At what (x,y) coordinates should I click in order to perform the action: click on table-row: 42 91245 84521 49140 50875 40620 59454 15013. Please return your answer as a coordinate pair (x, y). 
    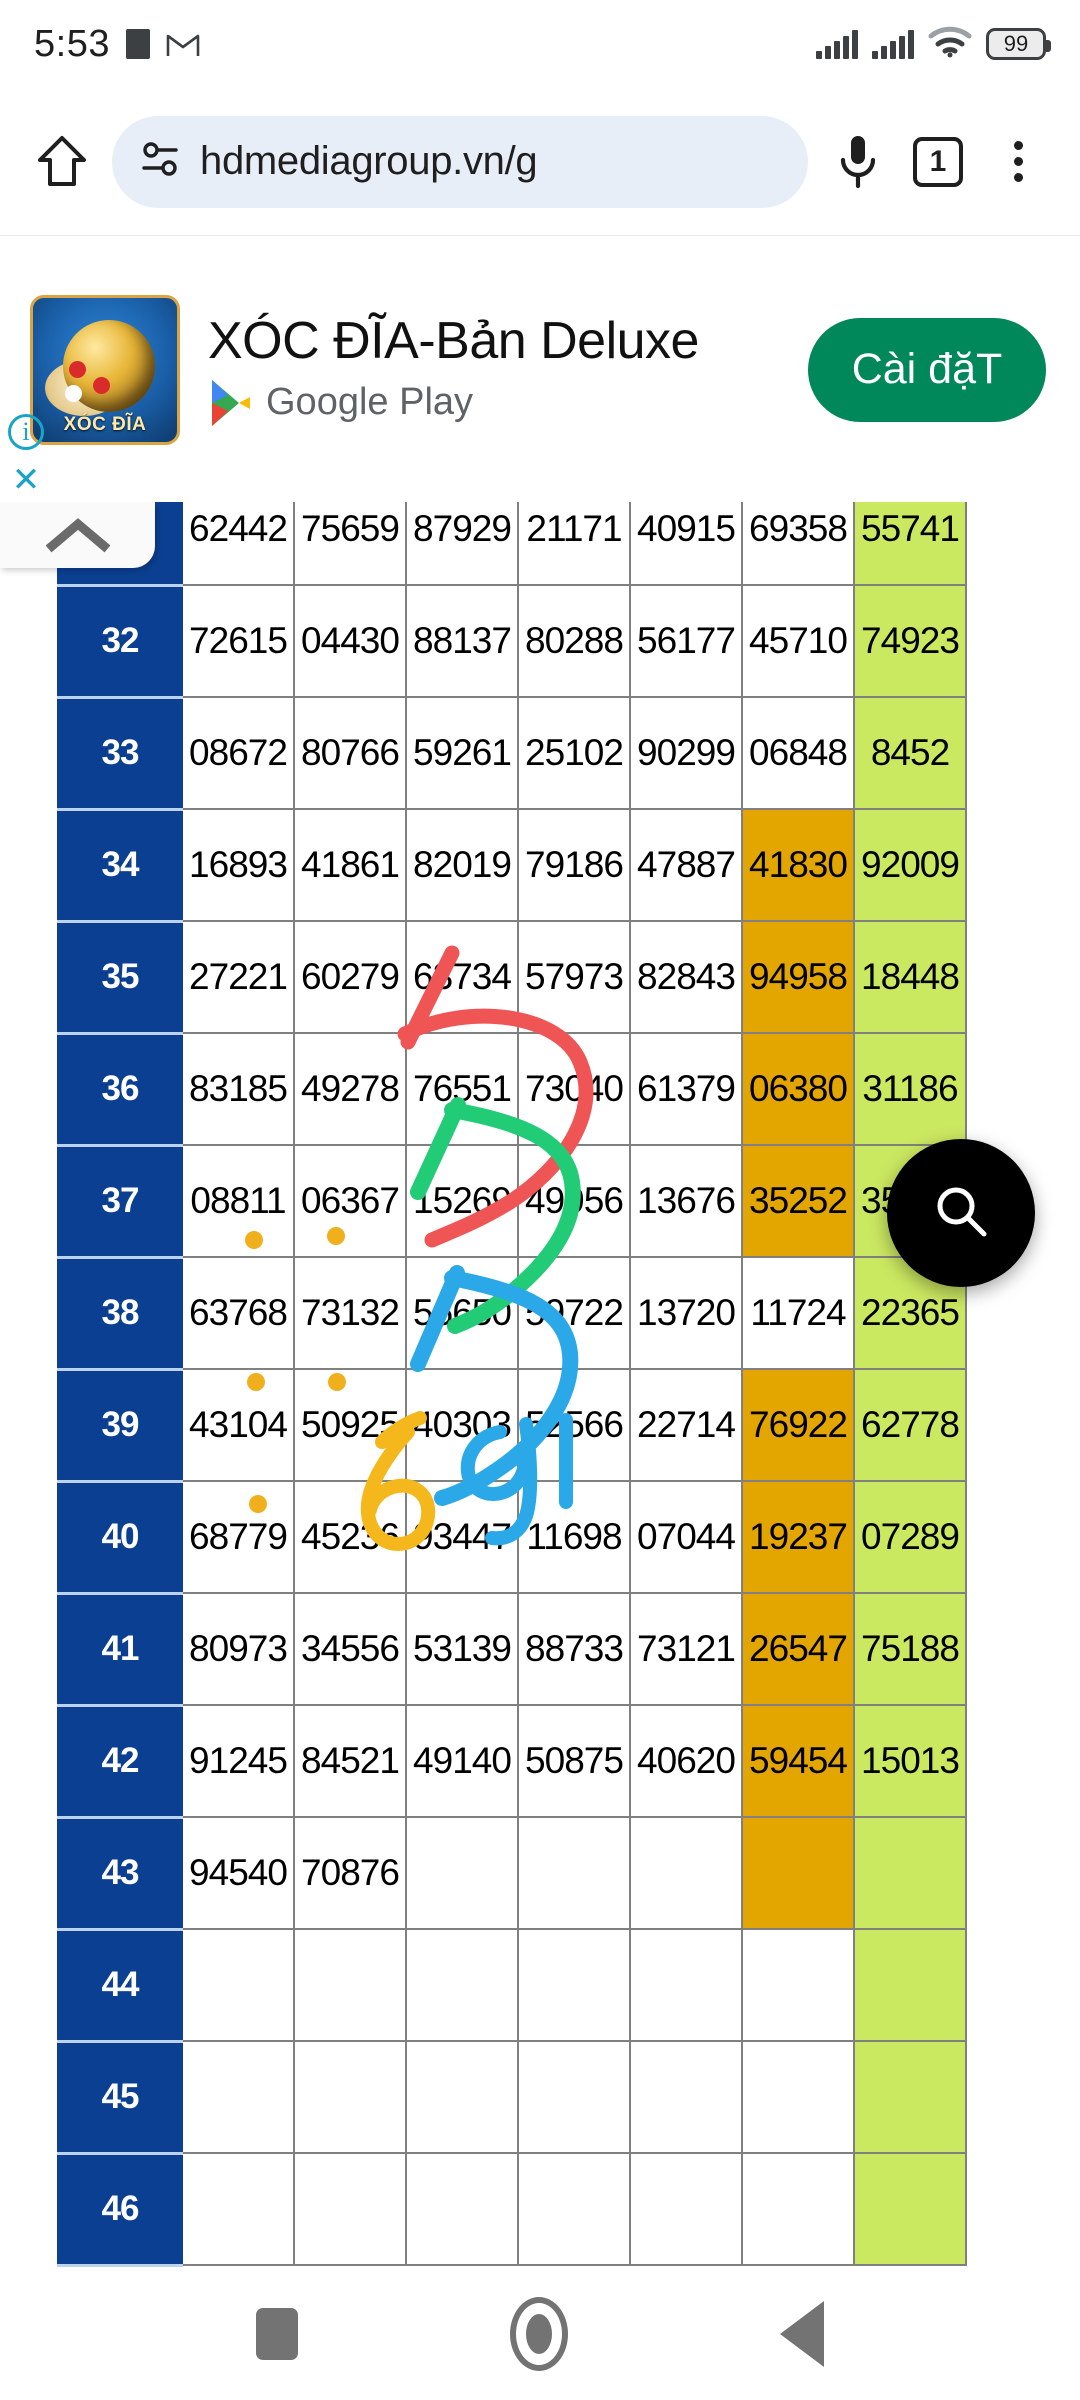
    Looking at the image, I should click on (512, 1761).